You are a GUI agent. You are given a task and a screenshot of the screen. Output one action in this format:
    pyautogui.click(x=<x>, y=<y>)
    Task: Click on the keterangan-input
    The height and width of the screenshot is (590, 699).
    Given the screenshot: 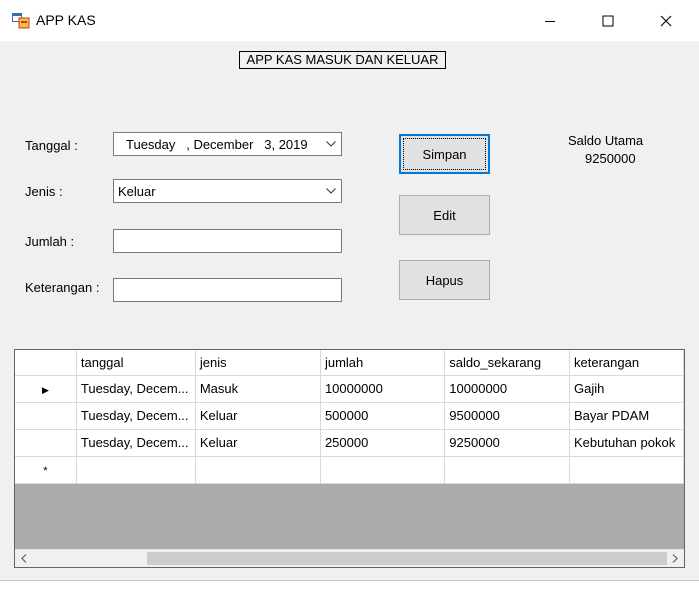 What is the action you would take?
    pyautogui.click(x=227, y=290)
    